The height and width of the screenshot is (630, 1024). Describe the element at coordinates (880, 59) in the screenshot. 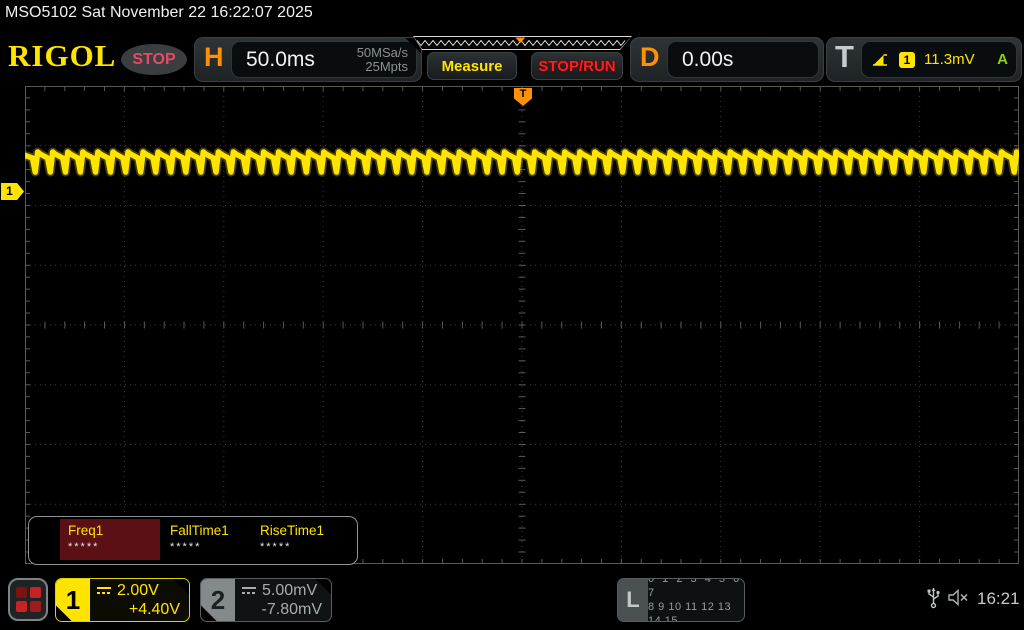

I see `slope-falling-icon` at that location.